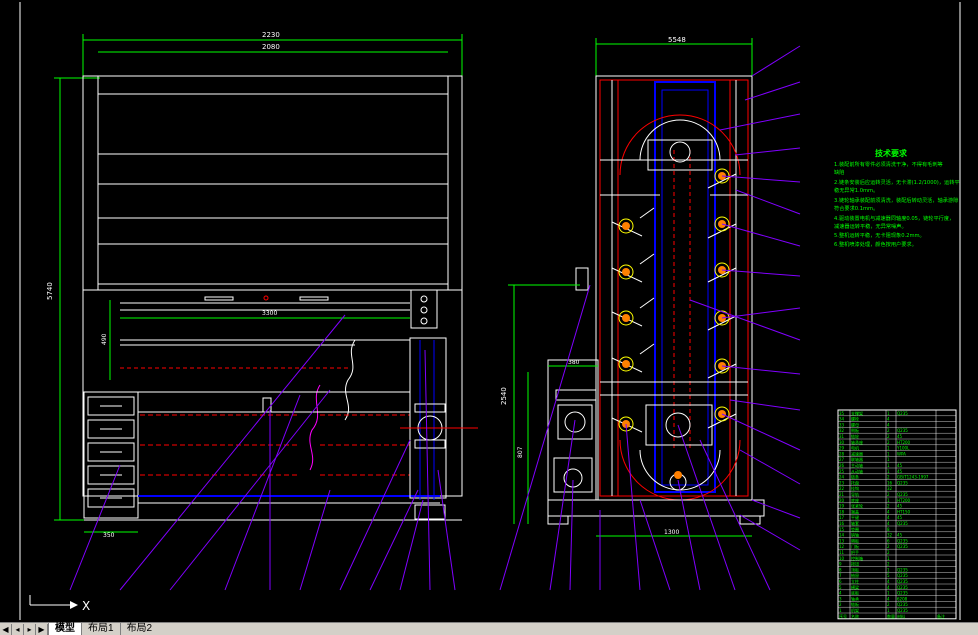 The height and width of the screenshot is (635, 978). What do you see at coordinates (842, 477) in the screenshot?
I see `parts-list-cell: 24` at bounding box center [842, 477].